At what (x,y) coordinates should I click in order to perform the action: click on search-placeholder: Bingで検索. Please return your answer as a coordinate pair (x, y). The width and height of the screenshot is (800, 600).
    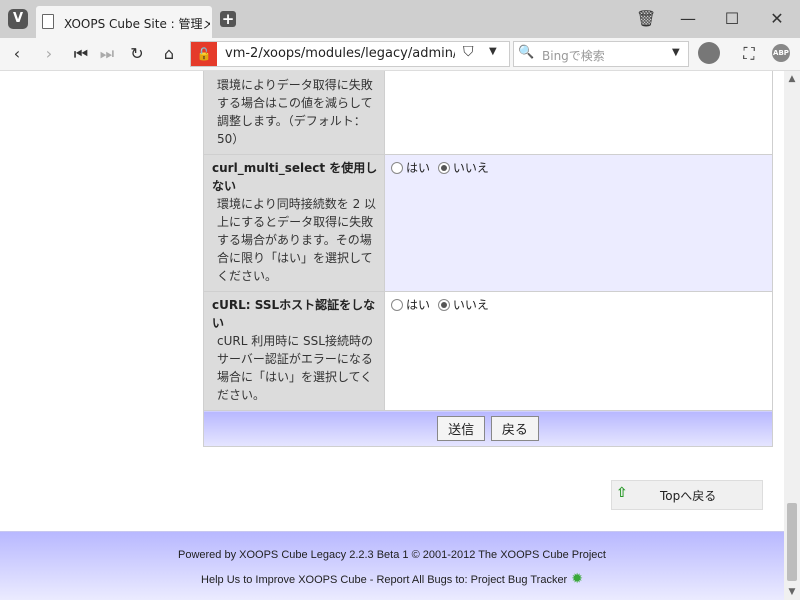
    Looking at the image, I should click on (573, 56).